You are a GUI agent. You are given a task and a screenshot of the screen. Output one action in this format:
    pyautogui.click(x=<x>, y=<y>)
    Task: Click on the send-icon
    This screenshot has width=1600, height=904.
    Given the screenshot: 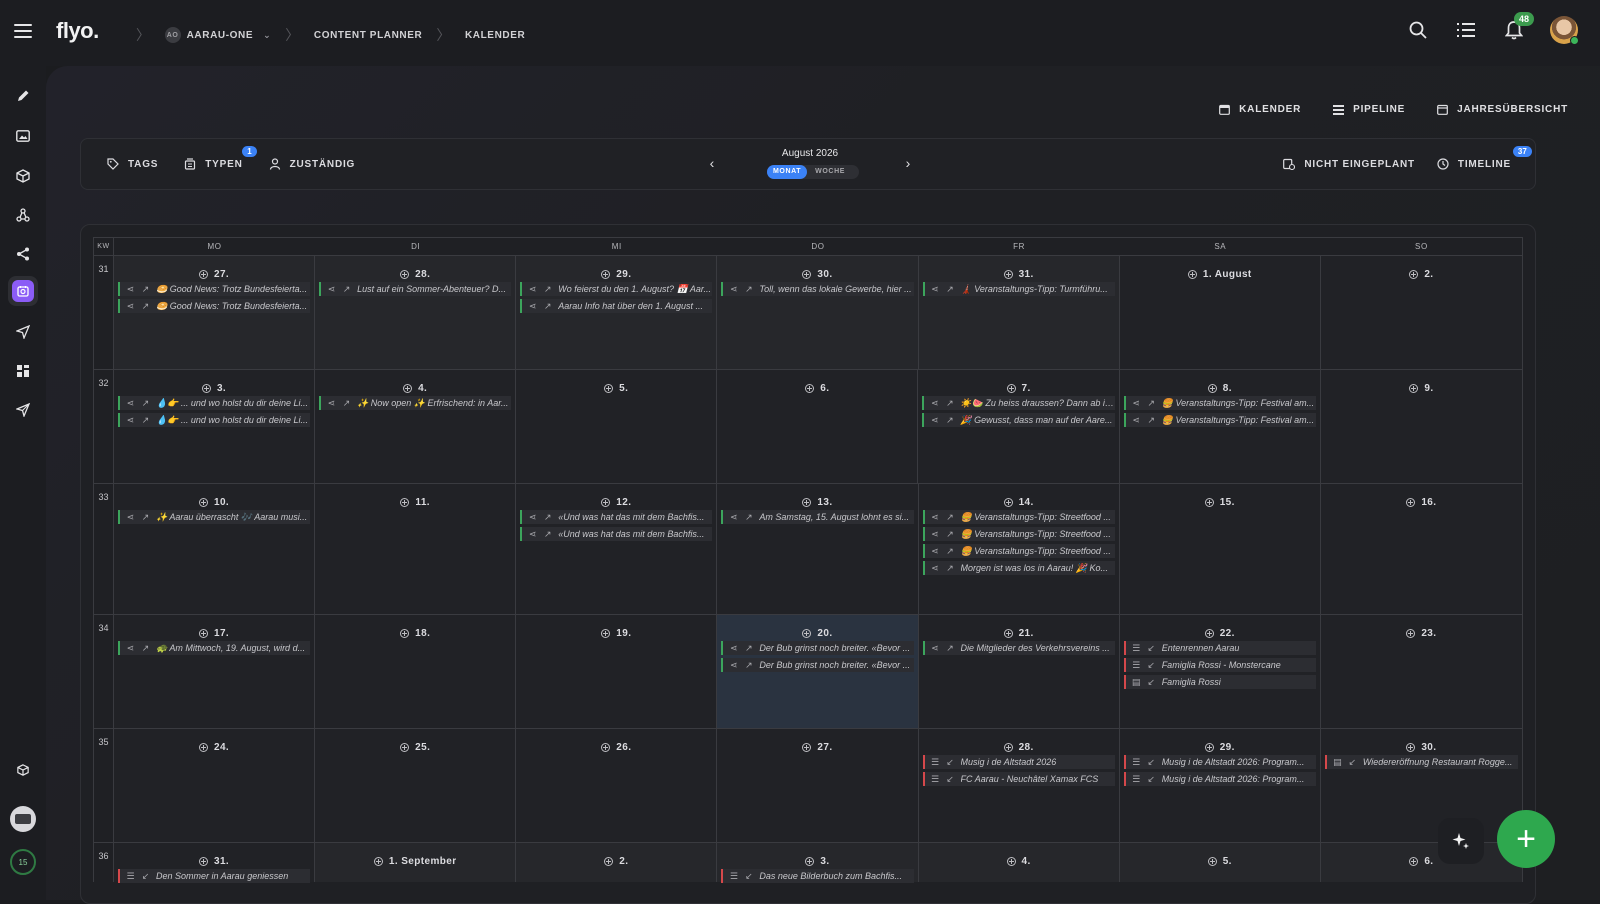 What is the action you would take?
    pyautogui.click(x=23, y=332)
    